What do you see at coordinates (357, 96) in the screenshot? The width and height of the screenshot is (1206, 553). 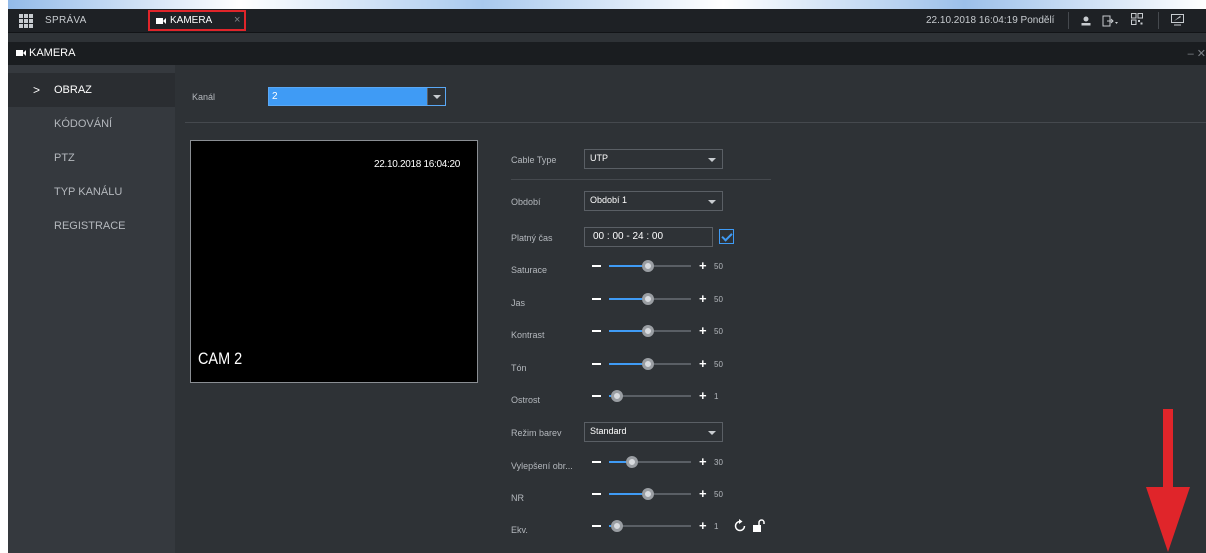 I see `kanal-select: 2` at bounding box center [357, 96].